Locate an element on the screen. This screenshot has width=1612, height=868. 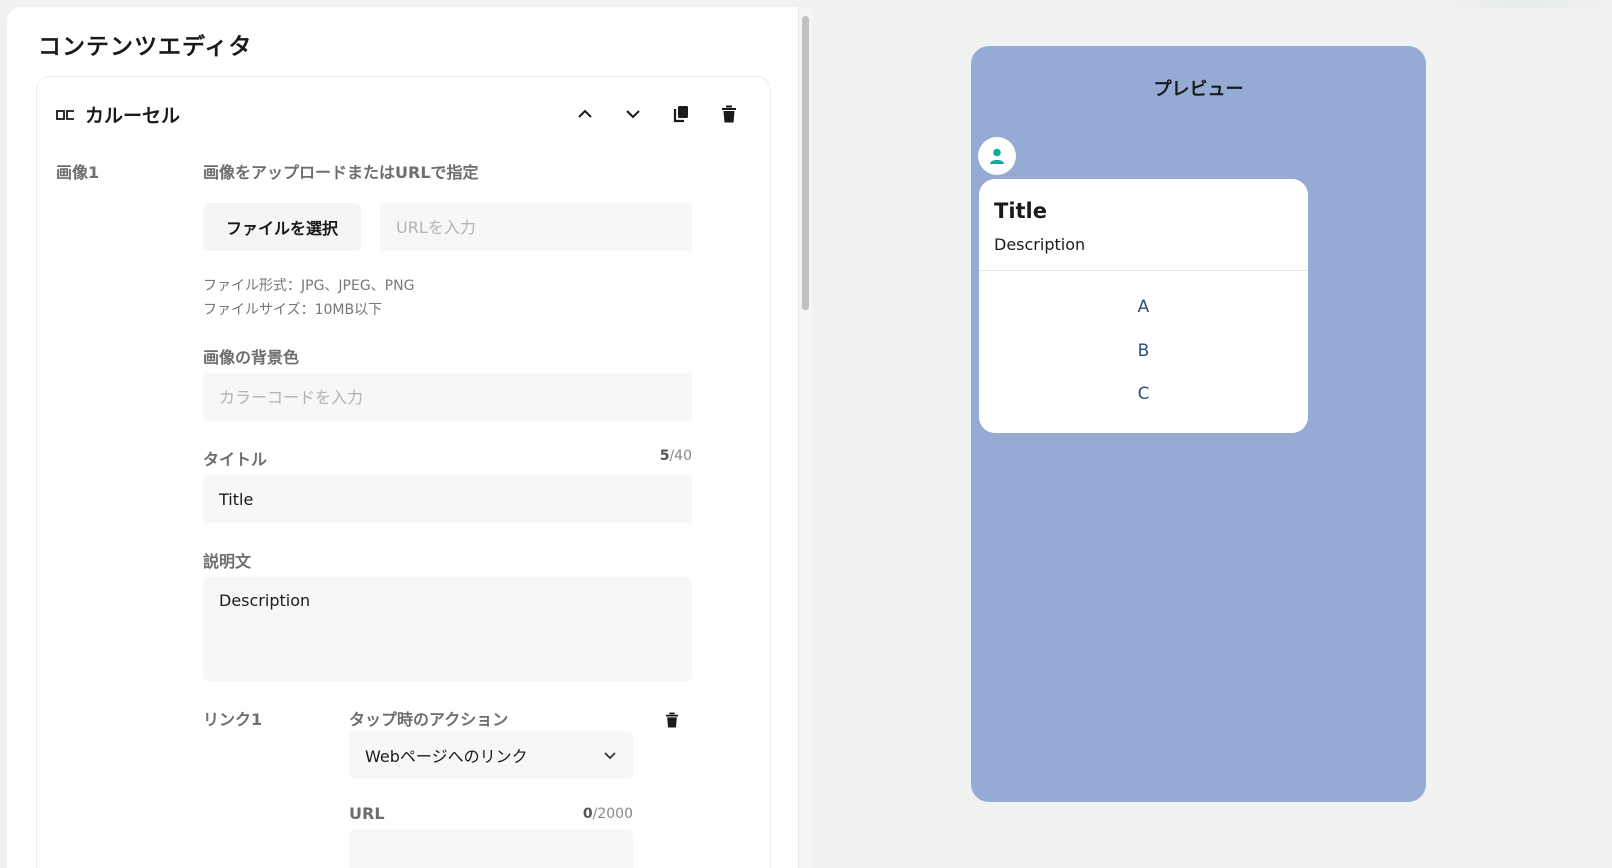
upload-label: 画像をアップロードまたはURLで指定 is located at coordinates (341, 172).